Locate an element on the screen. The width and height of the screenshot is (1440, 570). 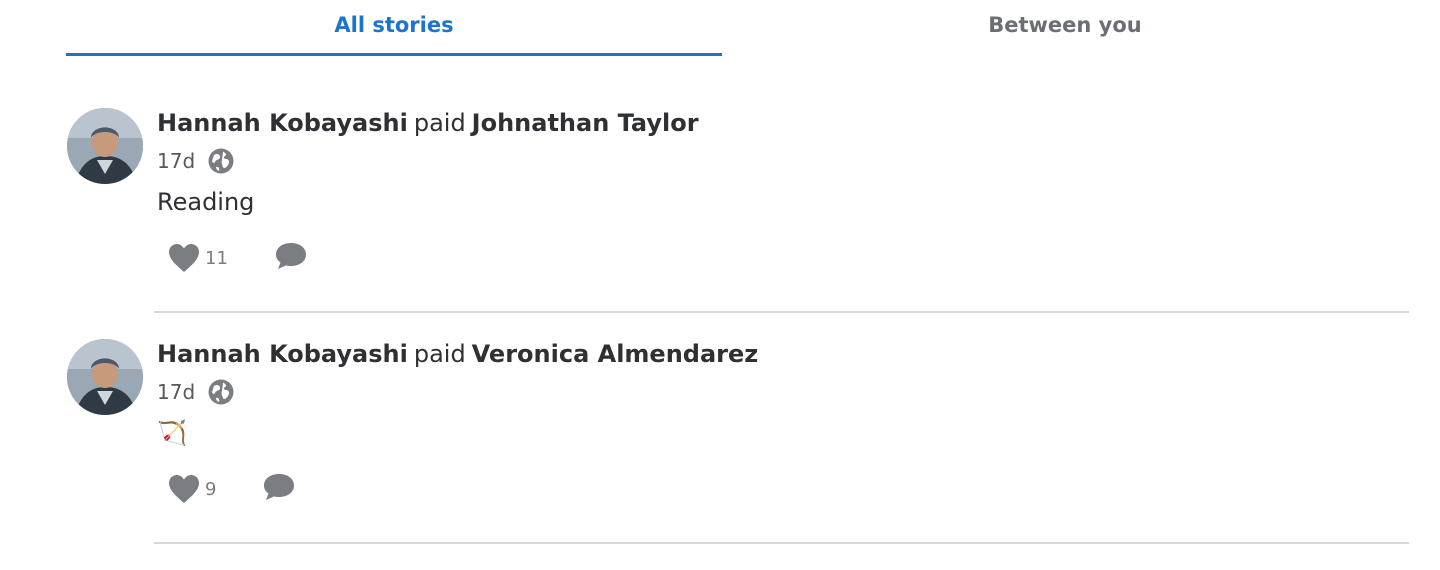
story-actions: 11 is located at coordinates (238, 258).